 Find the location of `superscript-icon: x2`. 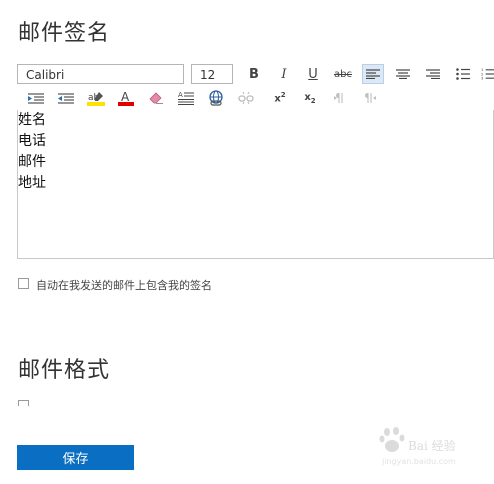

superscript-icon: x2 is located at coordinates (280, 98).